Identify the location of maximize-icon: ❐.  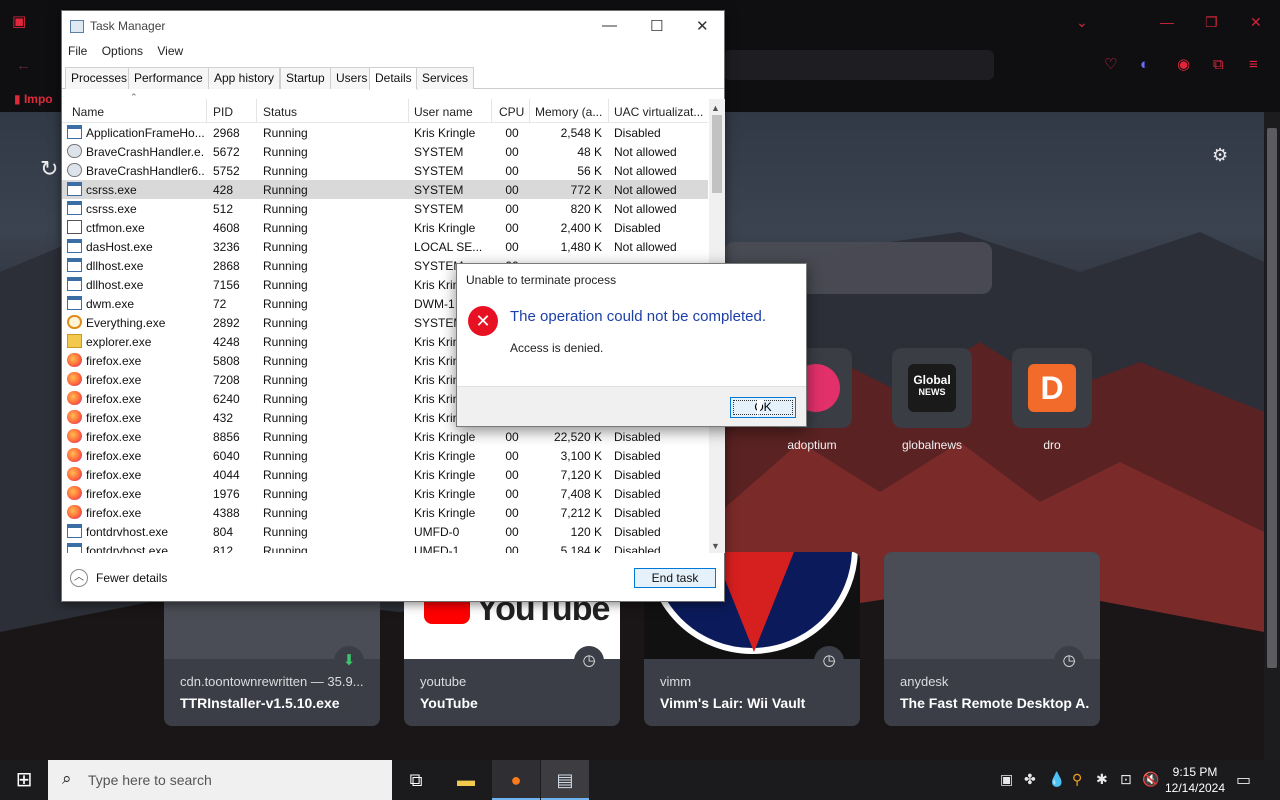
(1211, 22).